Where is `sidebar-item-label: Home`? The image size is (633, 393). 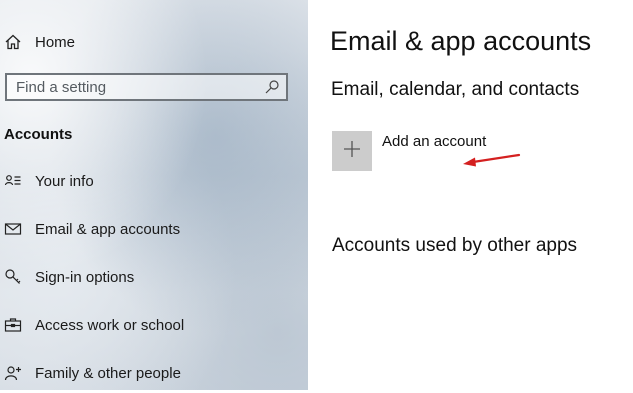 sidebar-item-label: Home is located at coordinates (55, 42).